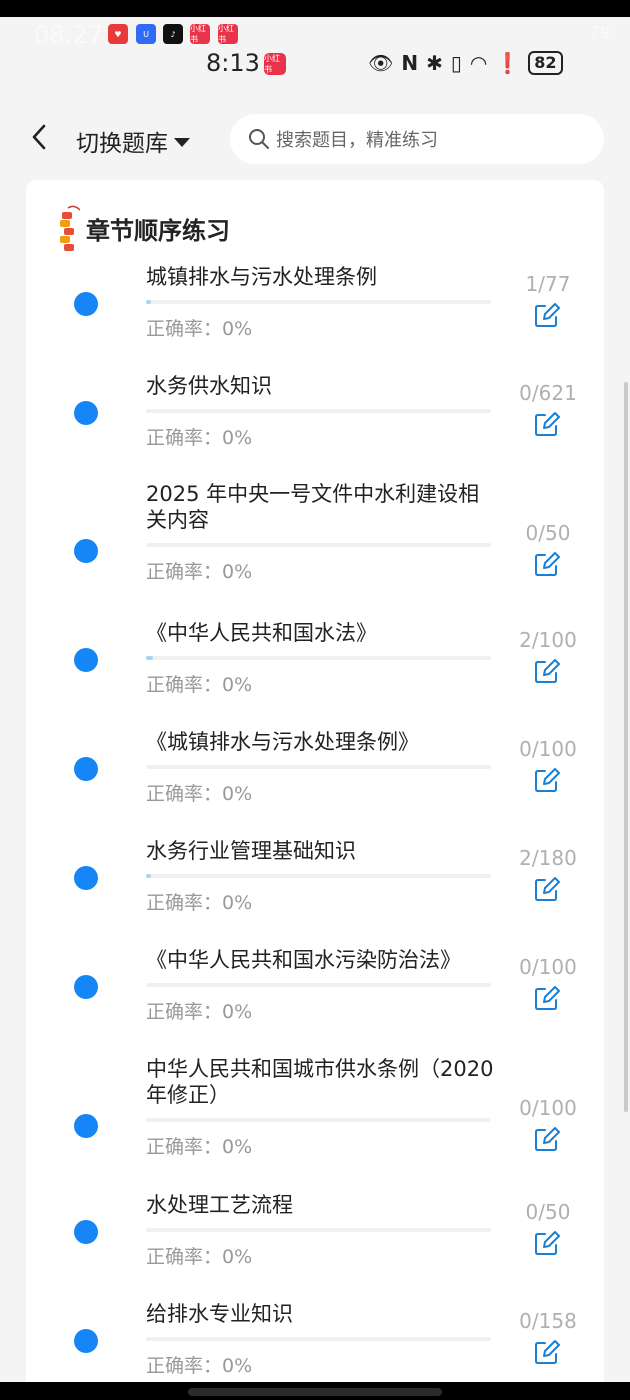 The height and width of the screenshot is (1400, 630). Describe the element at coordinates (200, 34) in the screenshot. I see `app-icon-xhs-1: 小红书` at that location.